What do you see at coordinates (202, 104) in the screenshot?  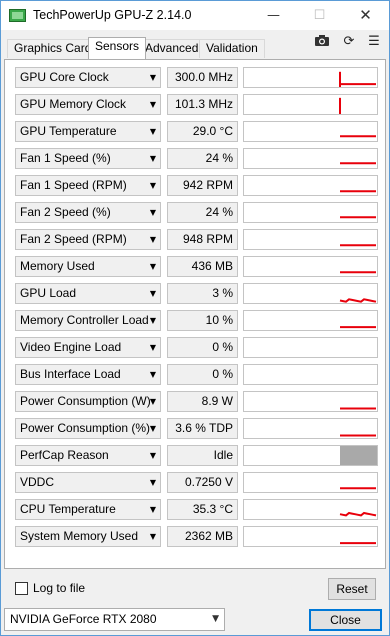 I see `sensor-value: 101.3 MHz` at bounding box center [202, 104].